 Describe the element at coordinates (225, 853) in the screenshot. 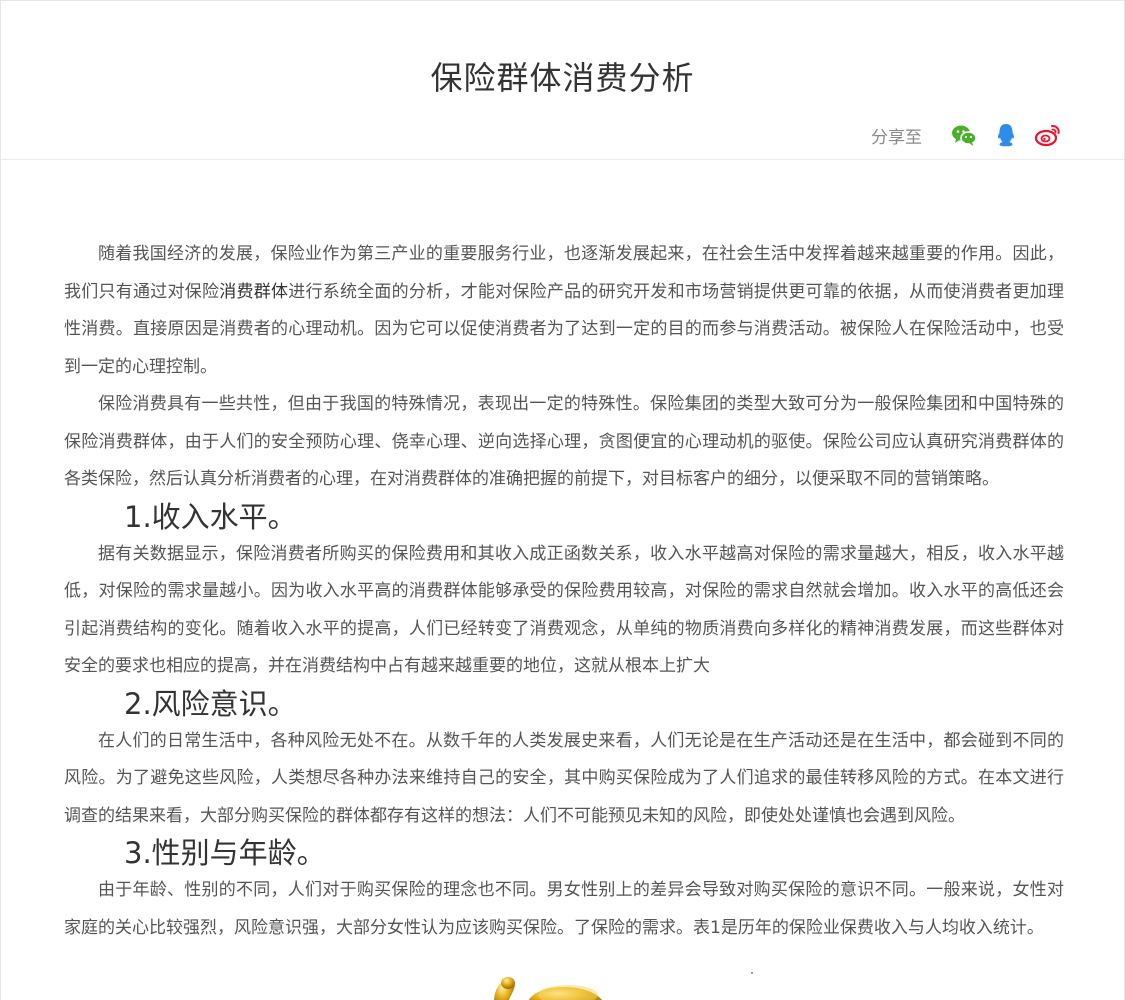

I see `section-heading: 3.性别与年龄。` at that location.